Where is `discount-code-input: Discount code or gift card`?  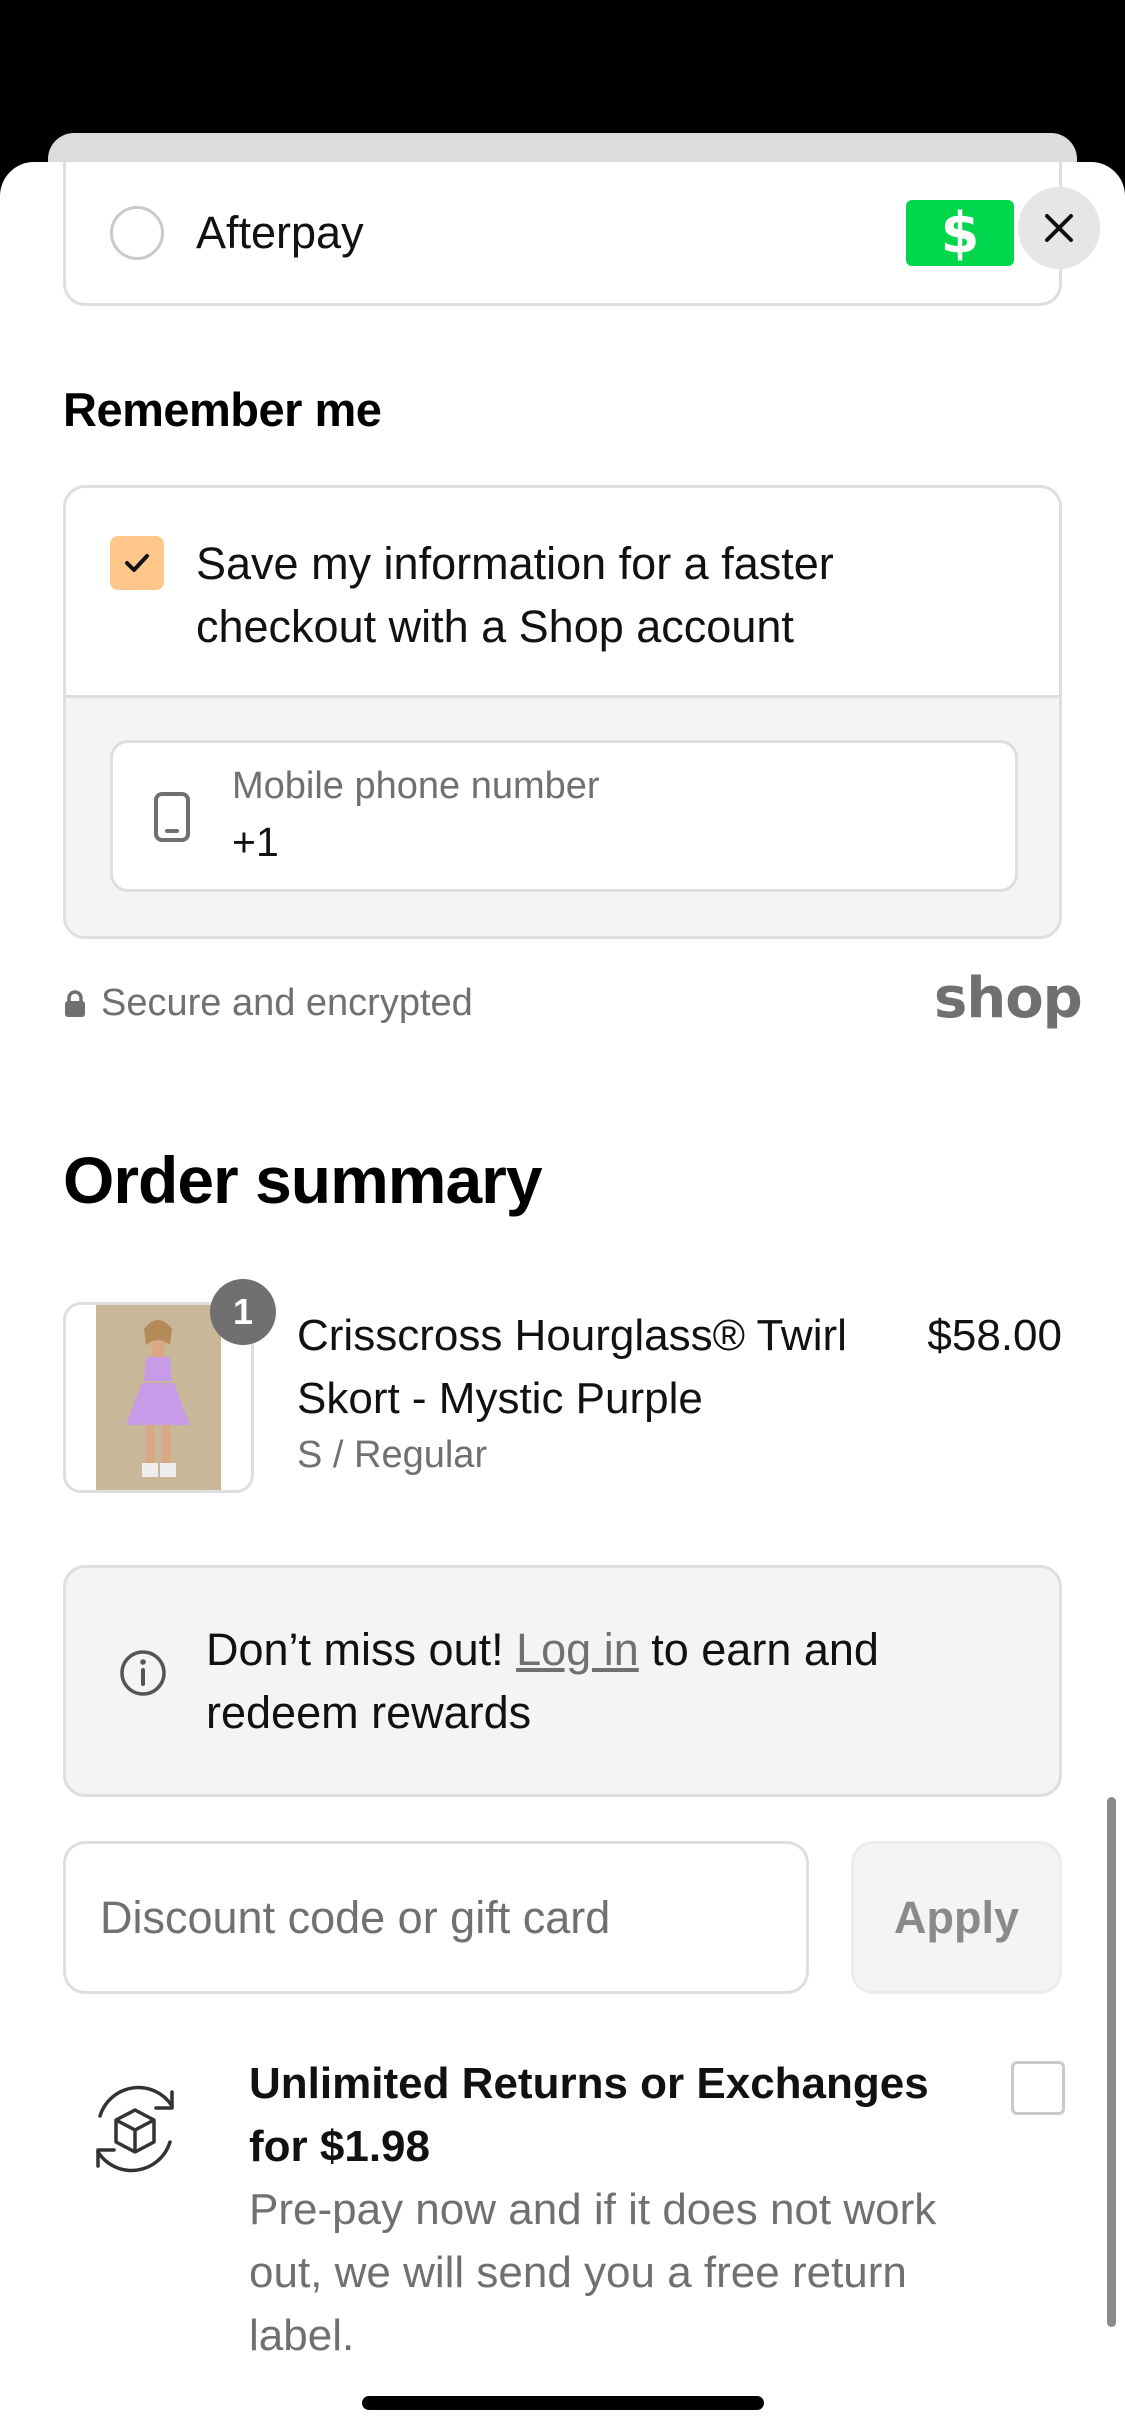
discount-code-input: Discount code or gift card is located at coordinates (436, 1917).